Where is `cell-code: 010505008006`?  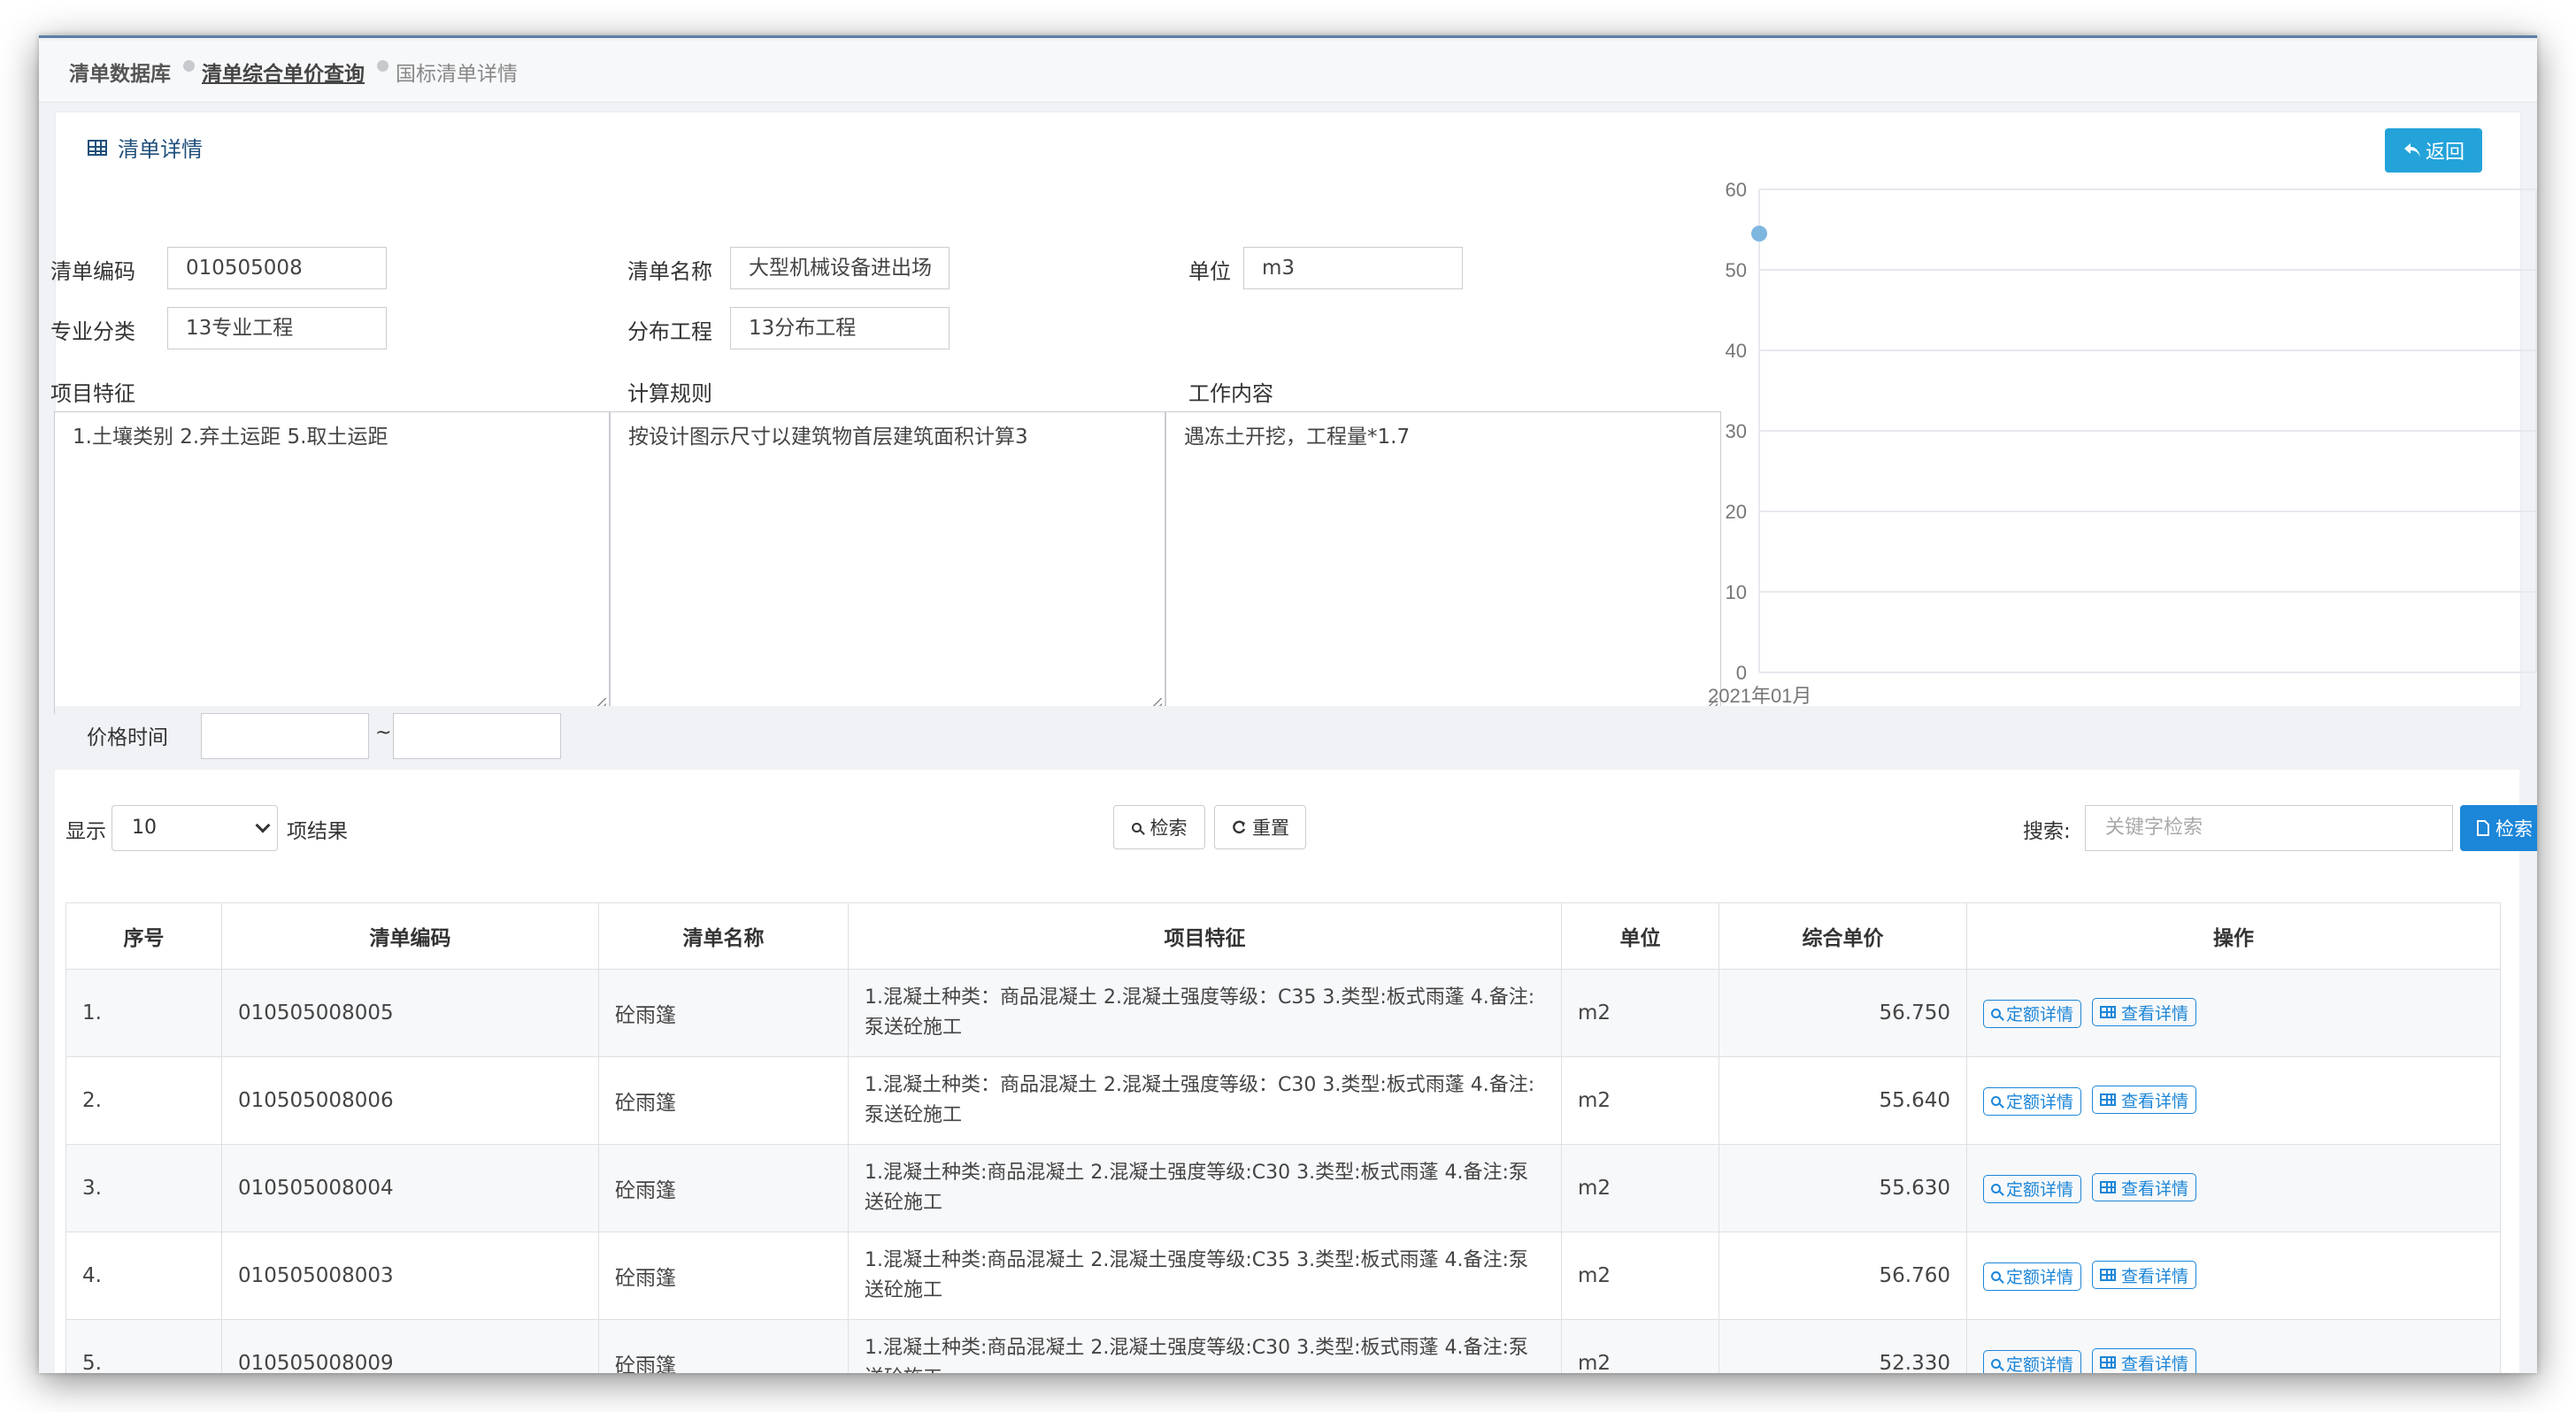 cell-code: 010505008006 is located at coordinates (410, 1100).